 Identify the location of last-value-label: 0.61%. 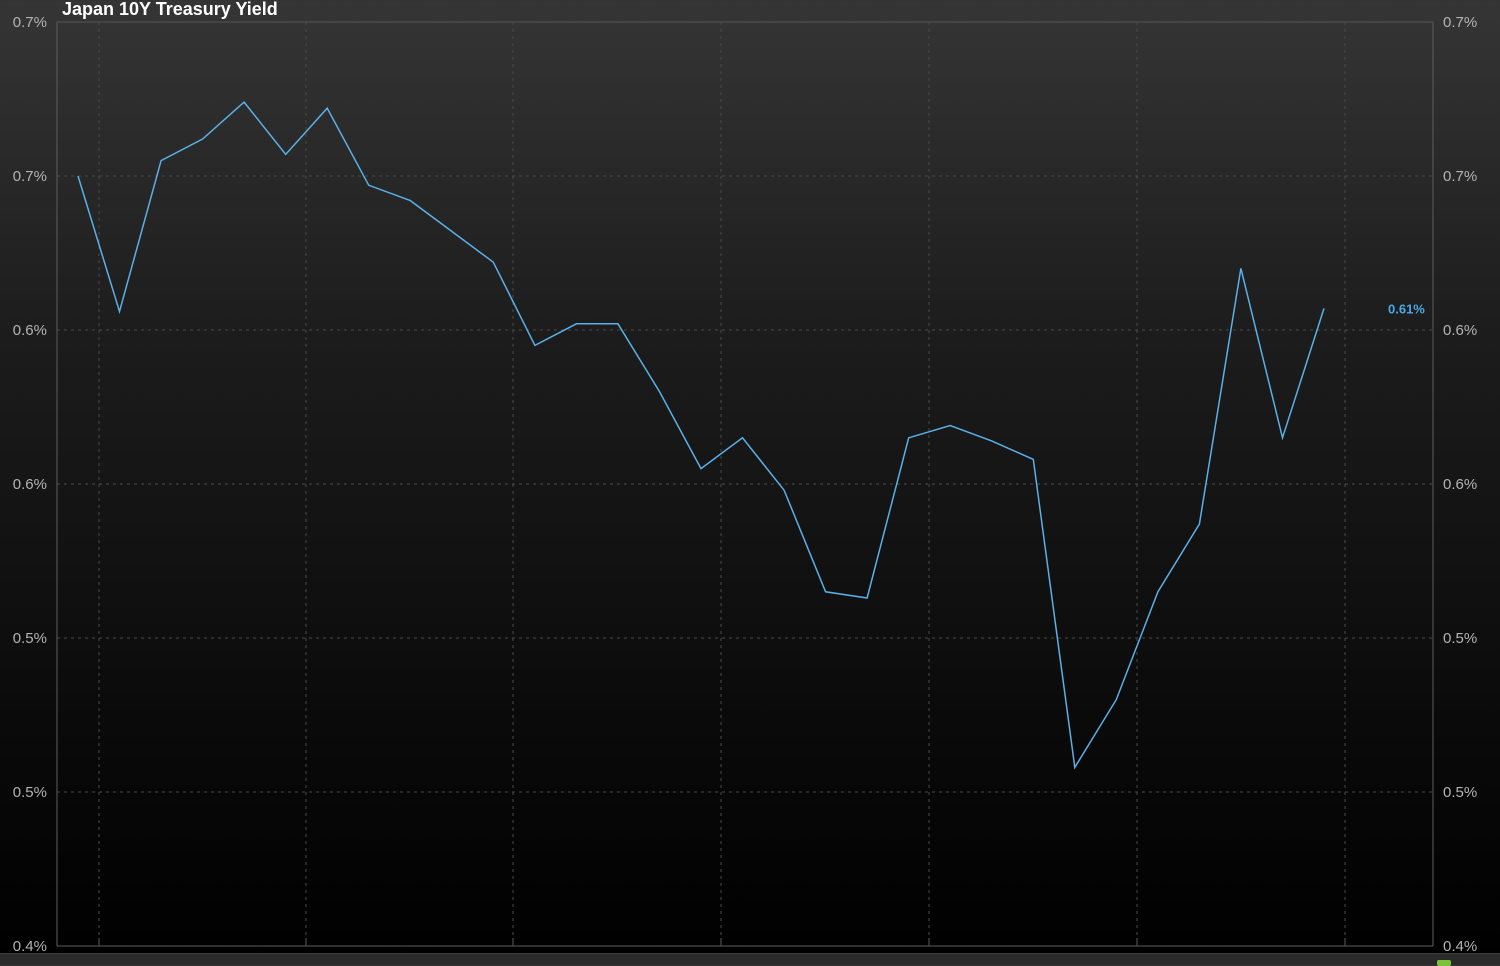
(1406, 308).